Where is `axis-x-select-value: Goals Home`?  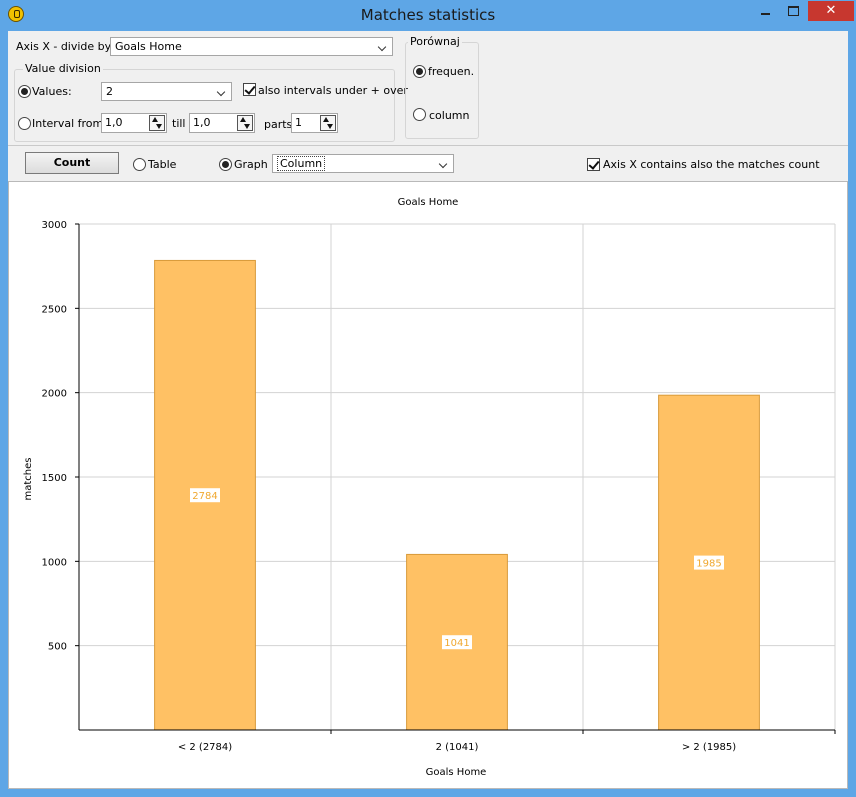 axis-x-select-value: Goals Home is located at coordinates (148, 46).